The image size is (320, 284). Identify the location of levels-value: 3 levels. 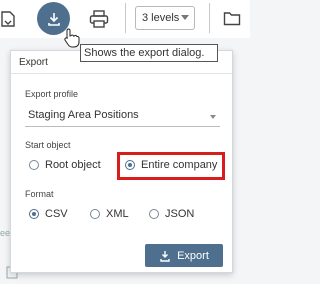
(161, 18).